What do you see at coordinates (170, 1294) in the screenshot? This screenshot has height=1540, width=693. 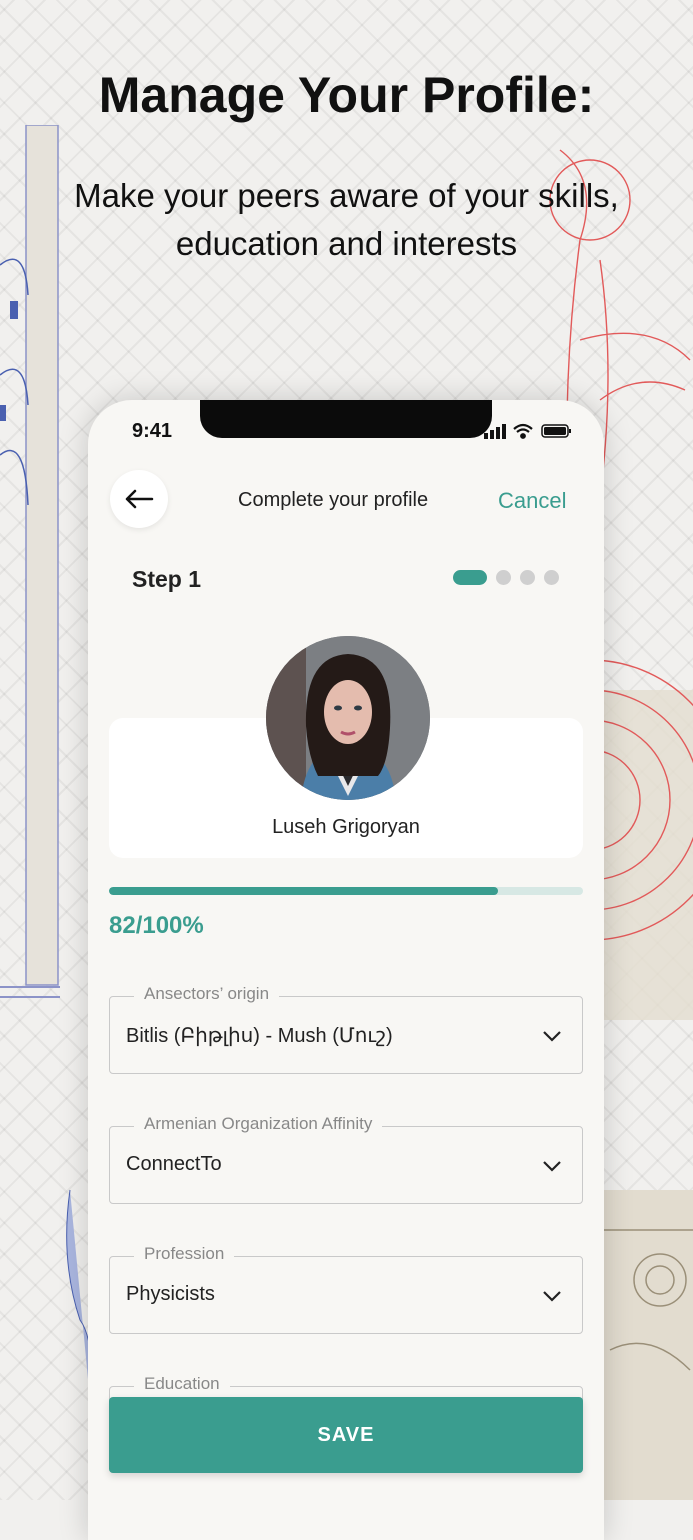 I see `field-value: Physicists` at bounding box center [170, 1294].